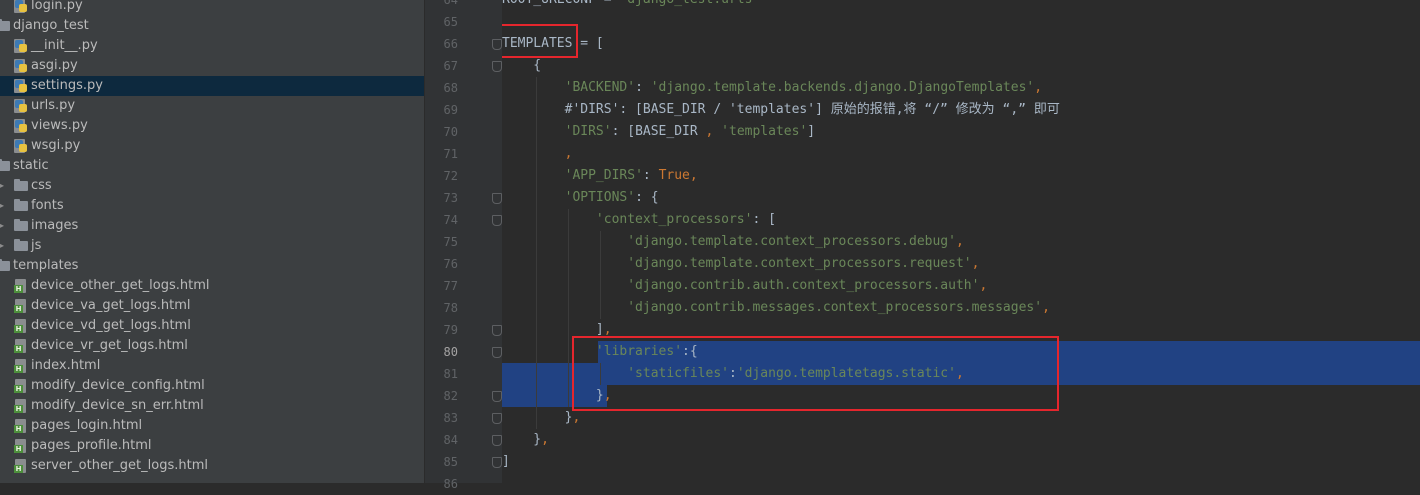  I want to click on tree-item-asgi-py: asgi.py, so click(212, 66).